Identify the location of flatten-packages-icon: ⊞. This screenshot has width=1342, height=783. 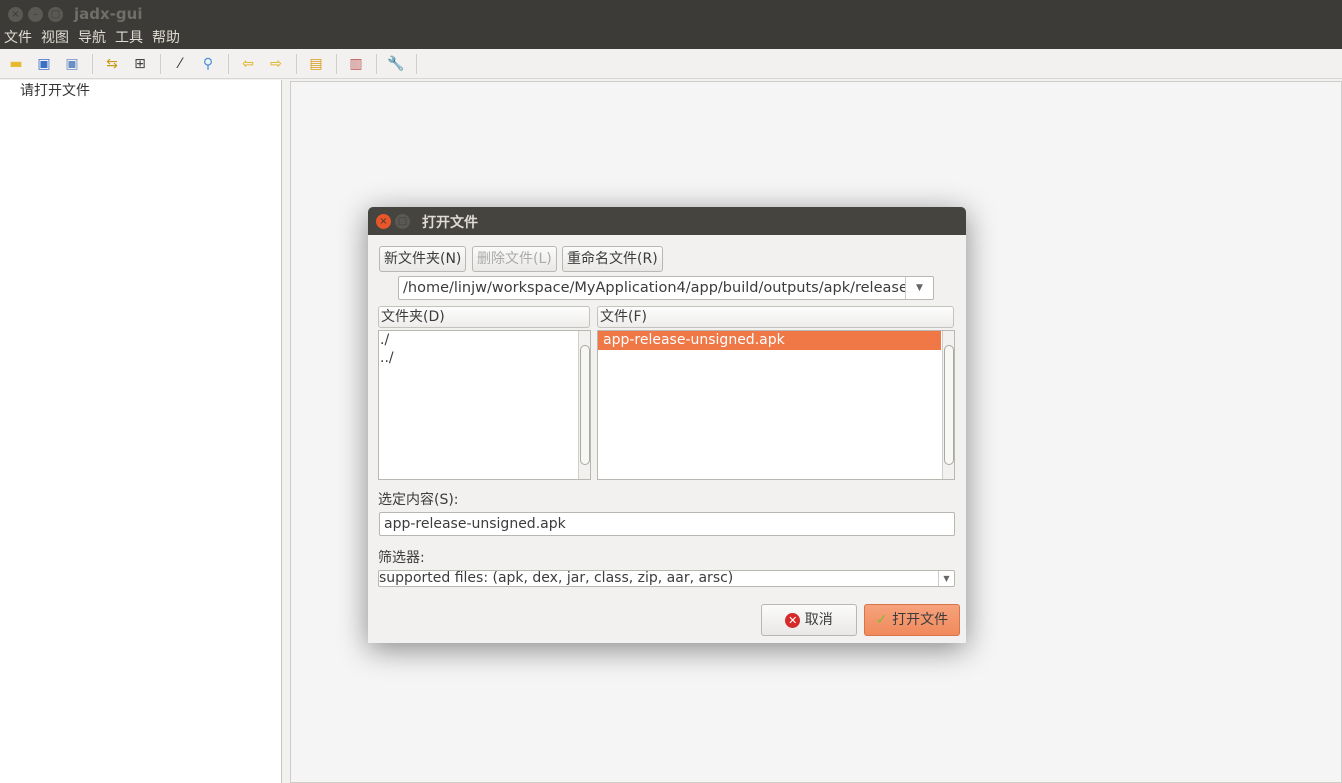
(140, 64).